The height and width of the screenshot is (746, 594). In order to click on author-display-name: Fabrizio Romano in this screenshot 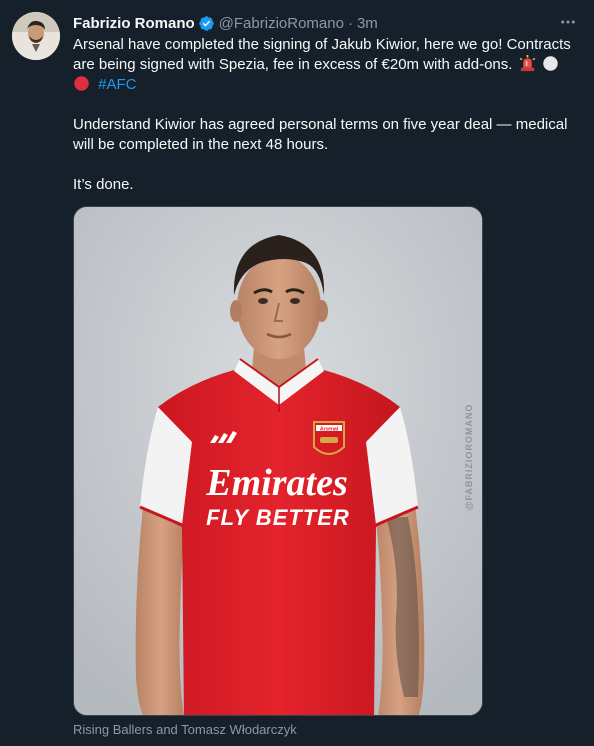, I will do `click(134, 23)`.